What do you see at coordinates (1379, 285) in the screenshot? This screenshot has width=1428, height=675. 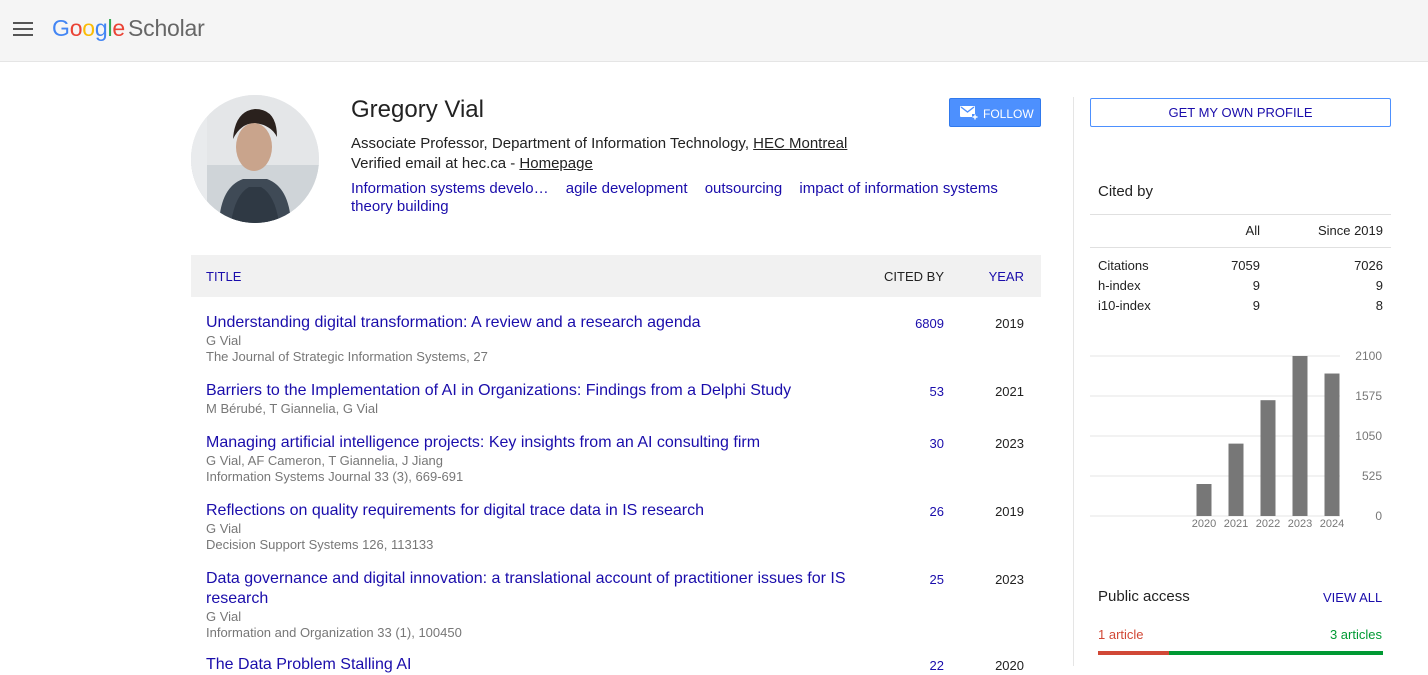 I see `stat-since: 9` at bounding box center [1379, 285].